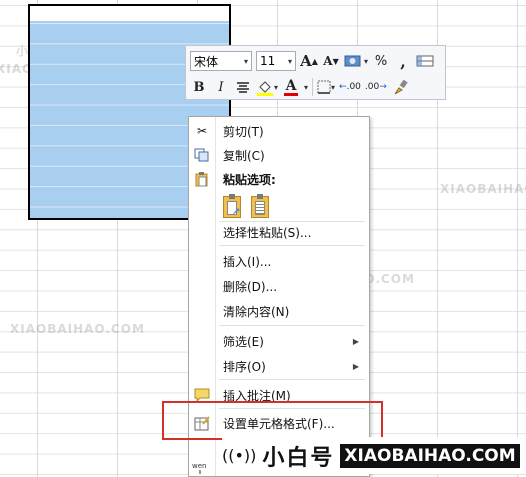 The width and height of the screenshot is (526, 477). What do you see at coordinates (279, 311) in the screenshot?
I see `menu-item-clear-contents: 清除内容(N)` at bounding box center [279, 311].